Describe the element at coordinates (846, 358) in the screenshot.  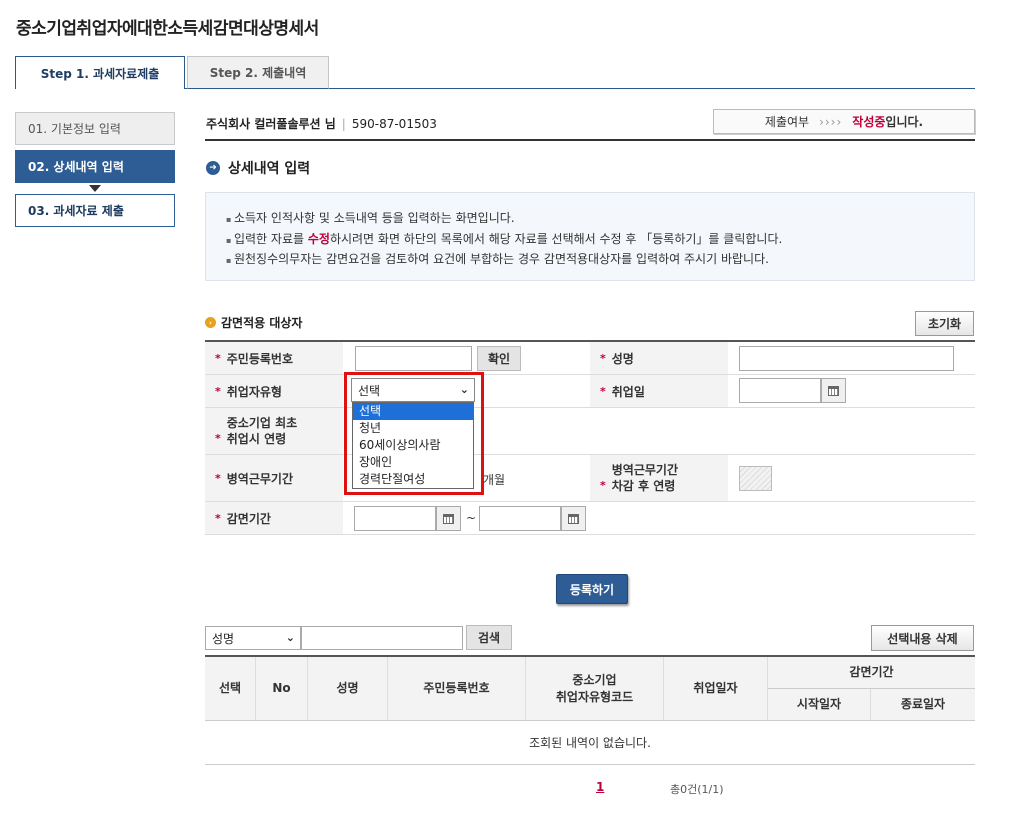
I see `name-input` at that location.